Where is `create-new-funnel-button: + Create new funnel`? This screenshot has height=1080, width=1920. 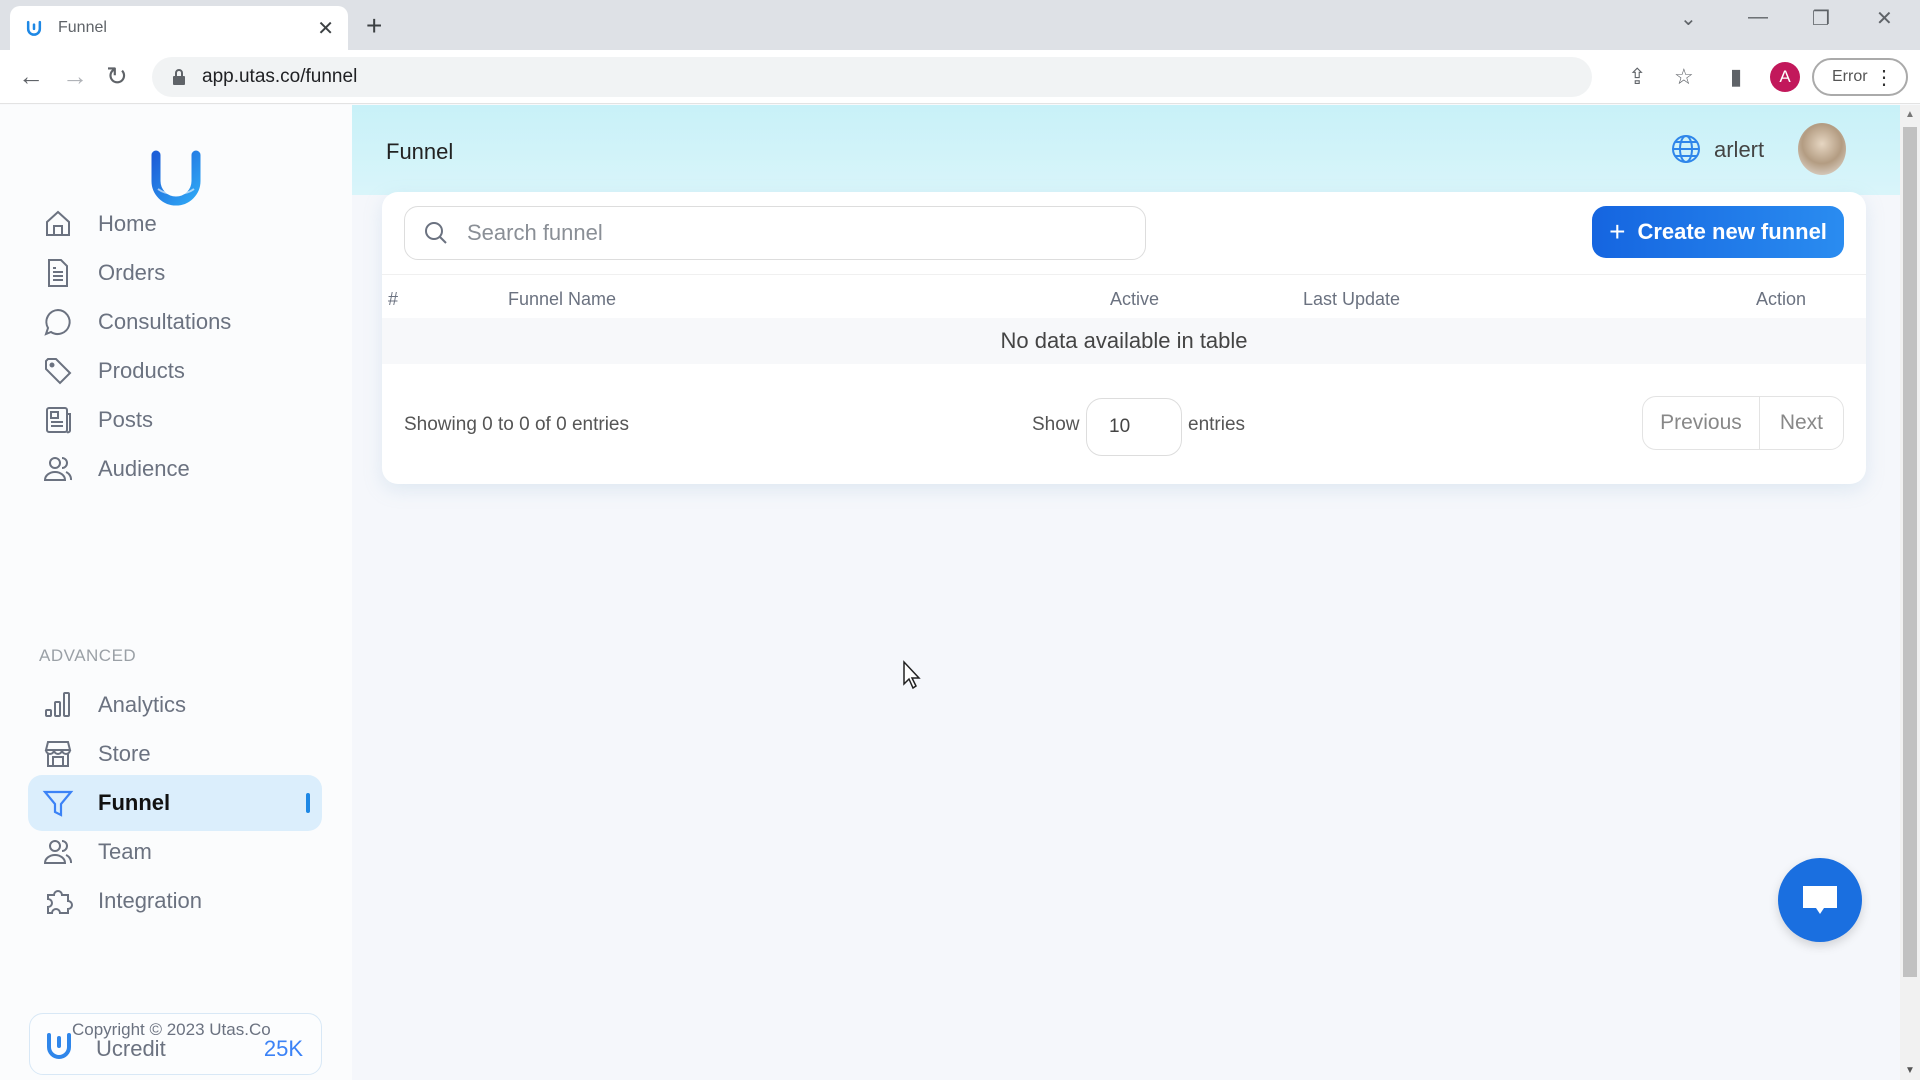 create-new-funnel-button: + Create new funnel is located at coordinates (1718, 232).